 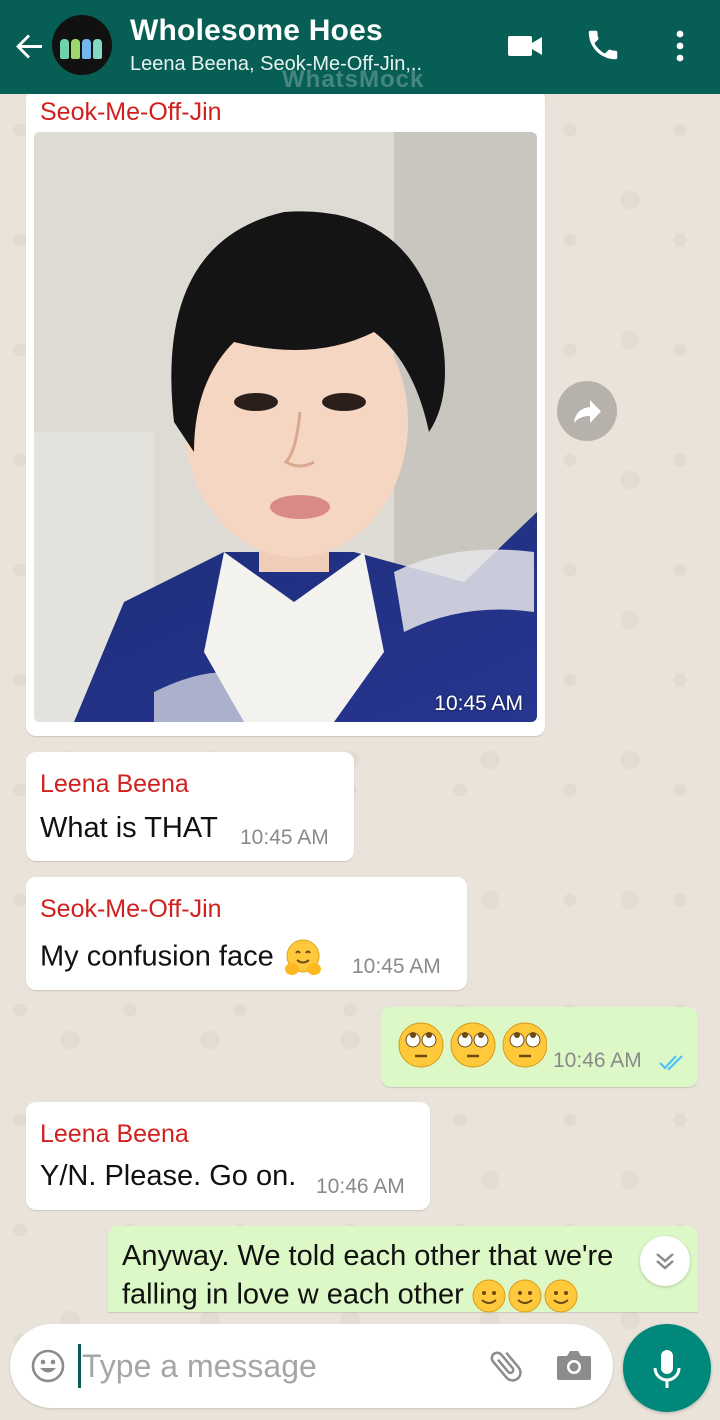 I want to click on smile-emoji-icon, so click(x=525, y=1296).